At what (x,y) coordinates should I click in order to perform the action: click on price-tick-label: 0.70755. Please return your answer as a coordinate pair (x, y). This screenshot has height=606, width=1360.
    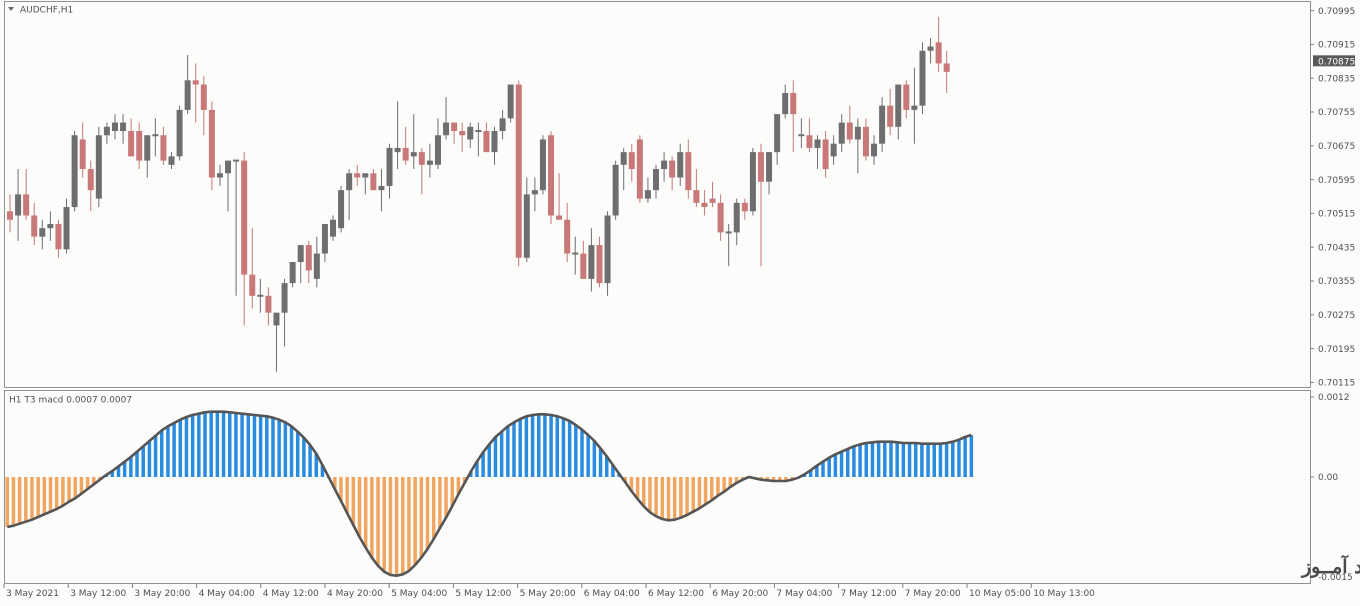
    Looking at the image, I should click on (1336, 113).